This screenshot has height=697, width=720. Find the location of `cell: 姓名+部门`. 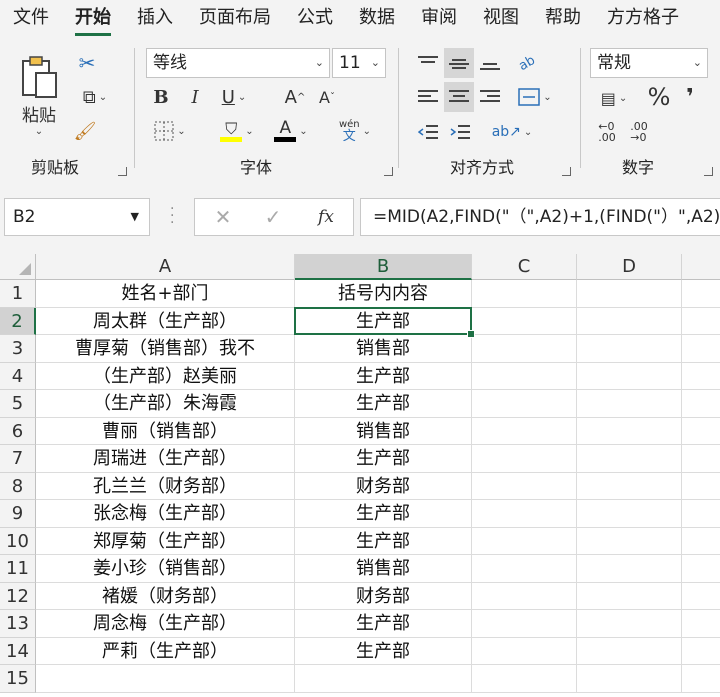

cell: 姓名+部门 is located at coordinates (165, 294).